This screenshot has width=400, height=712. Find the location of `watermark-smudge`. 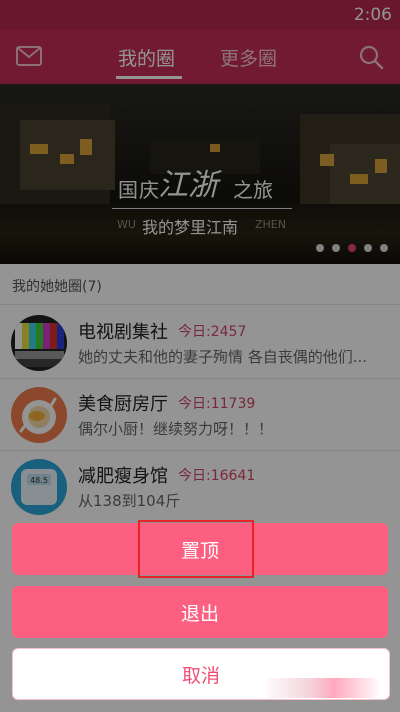

watermark-smudge is located at coordinates (322, 688).